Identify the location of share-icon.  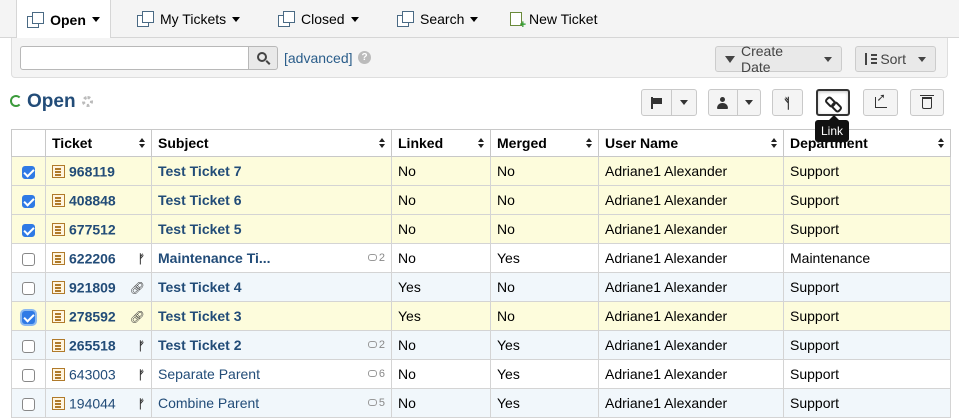
(880, 99).